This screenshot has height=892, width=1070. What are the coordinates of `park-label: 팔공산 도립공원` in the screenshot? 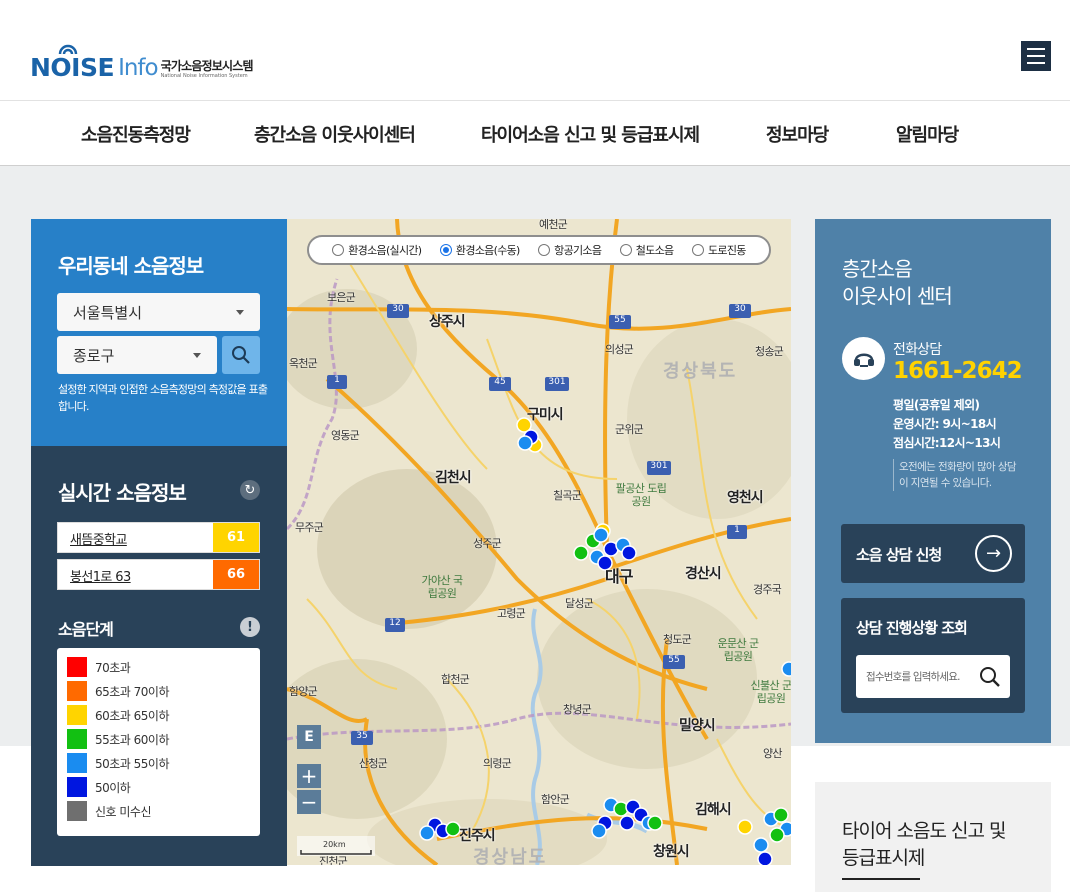 It's located at (641, 495).